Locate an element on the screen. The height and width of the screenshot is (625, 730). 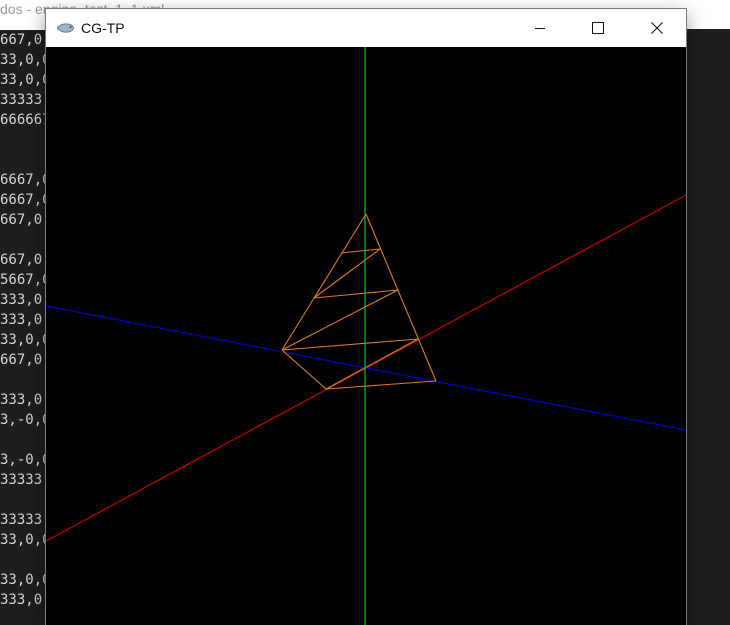
maximize-icon is located at coordinates (598, 28).